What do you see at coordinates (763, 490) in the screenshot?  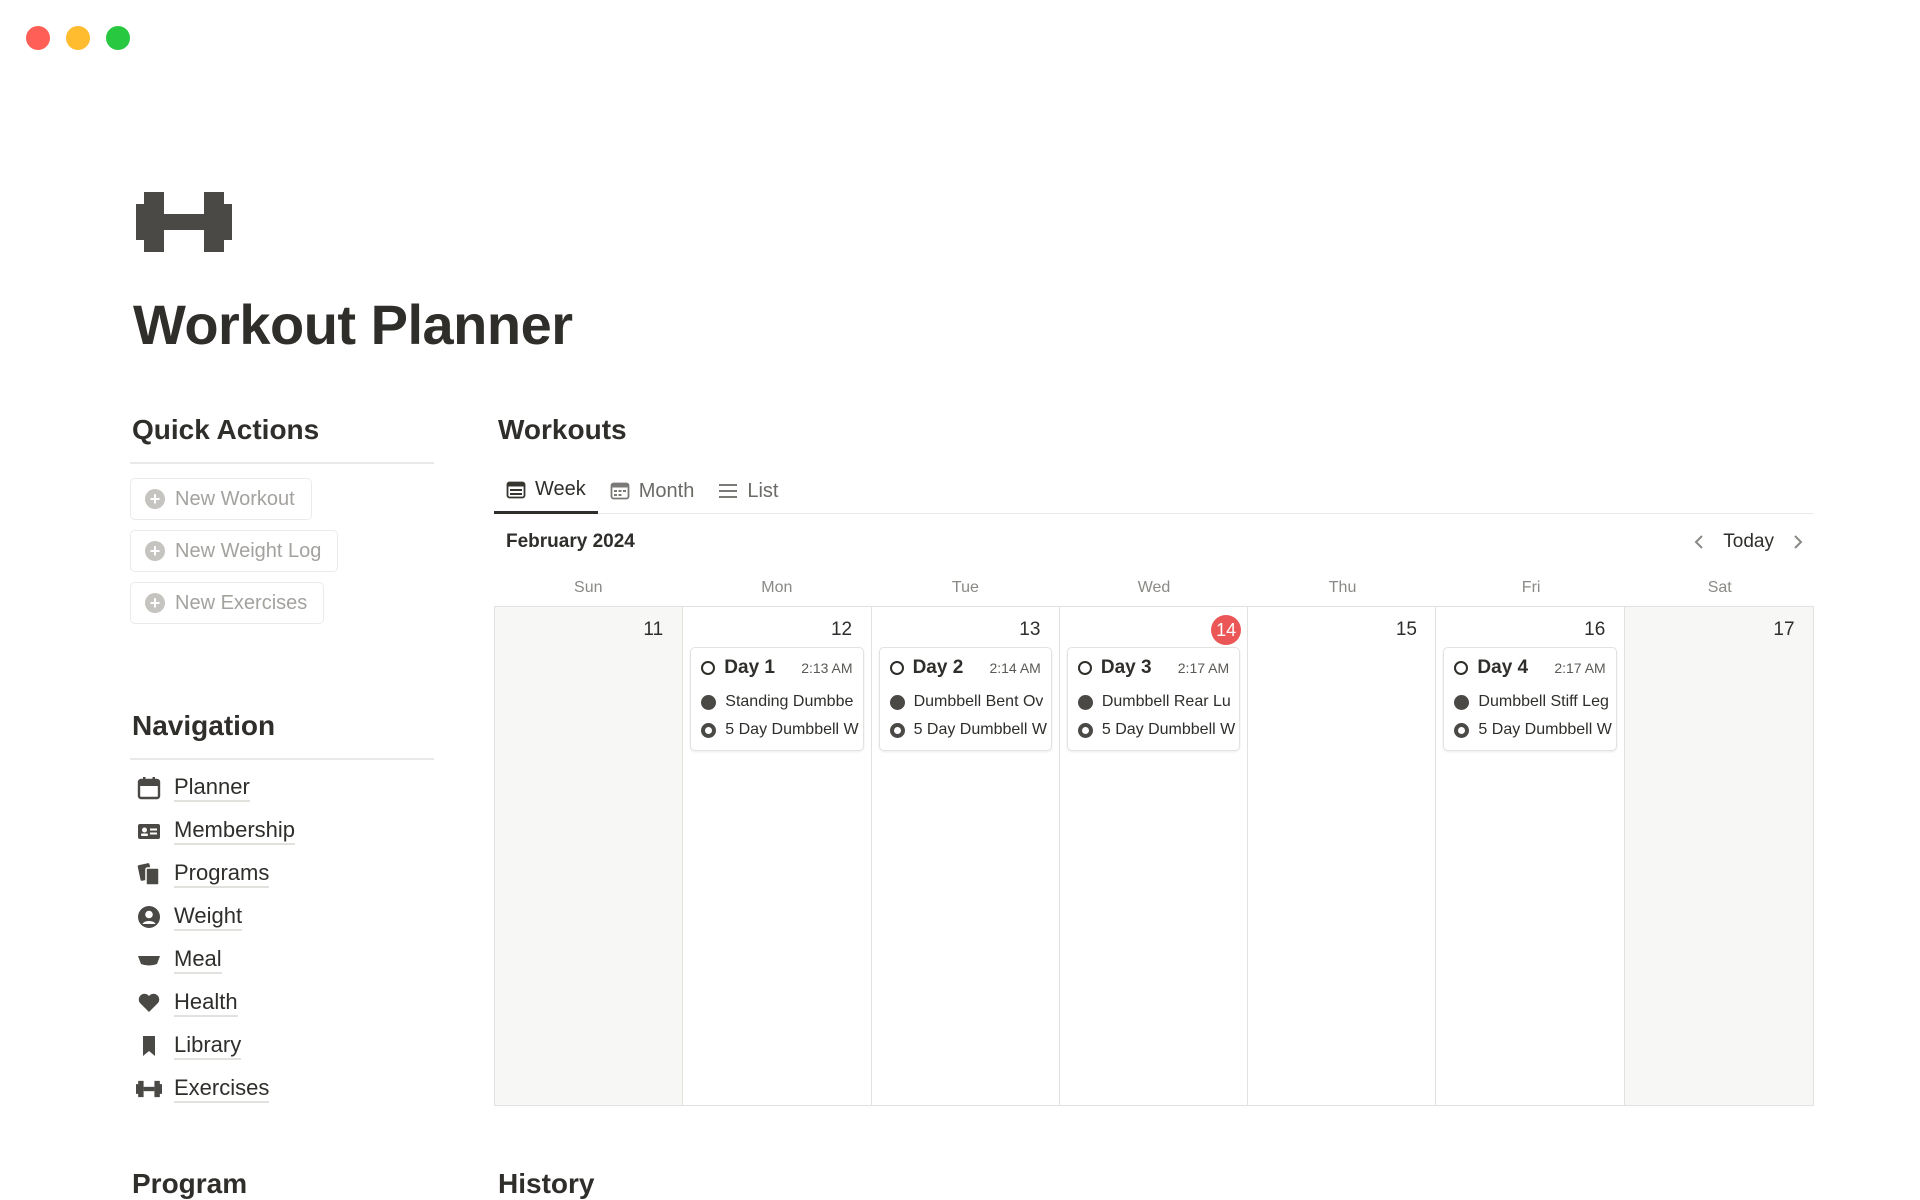 I see `tab-label: List` at bounding box center [763, 490].